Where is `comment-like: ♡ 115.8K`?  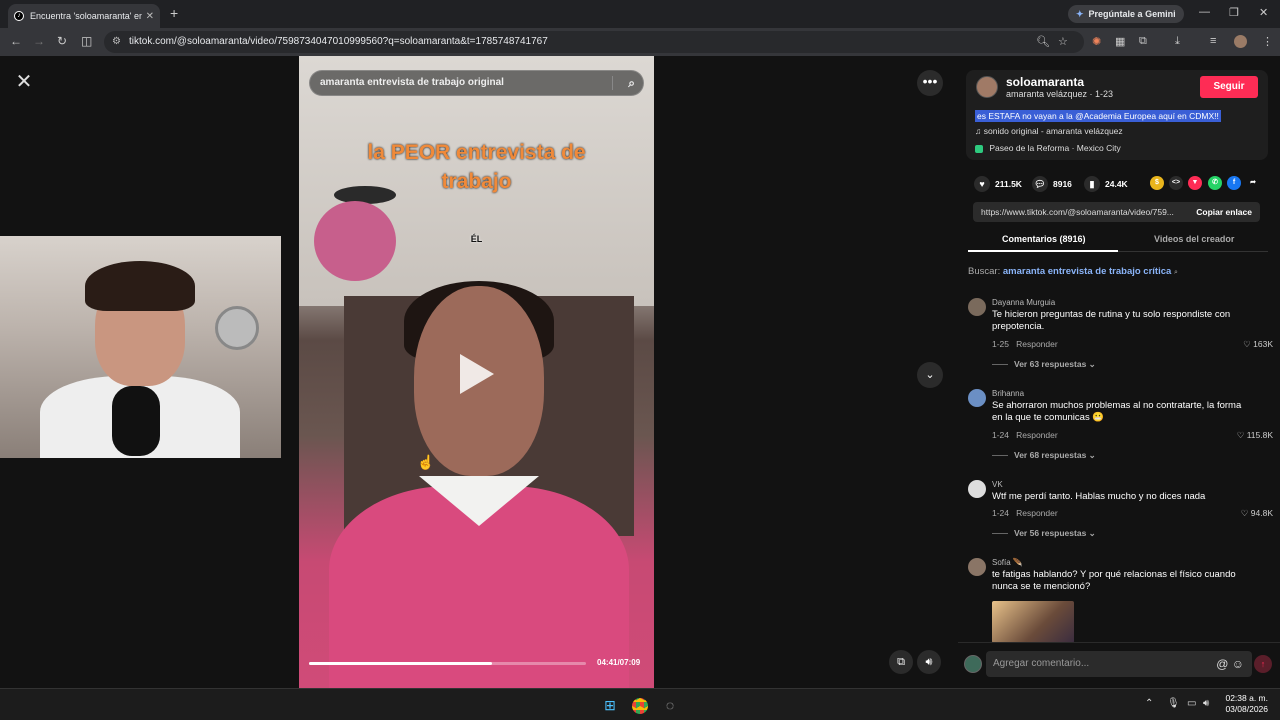
comment-like: ♡ 115.8K is located at coordinates (1255, 435).